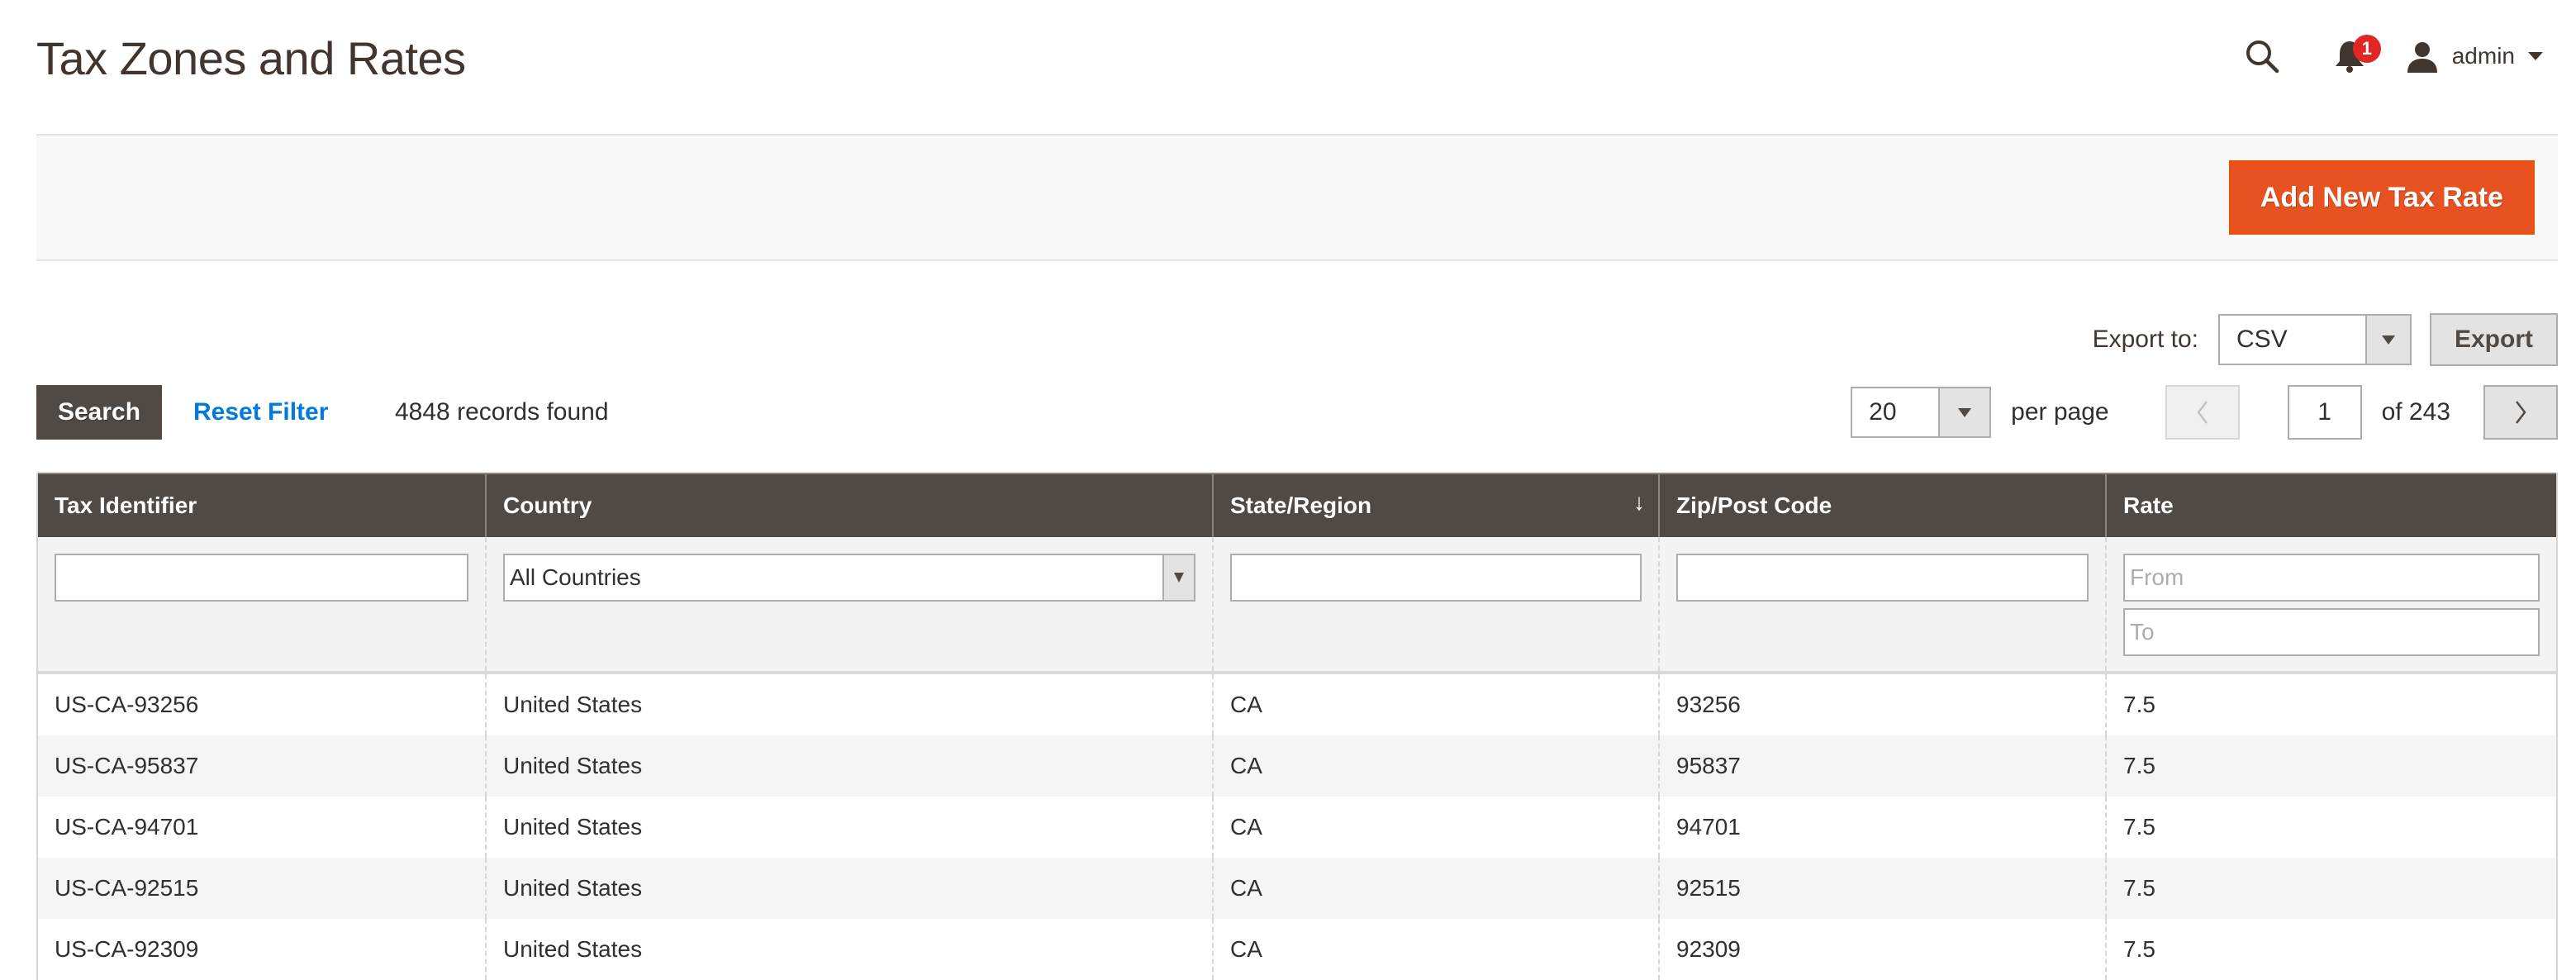 This screenshot has height=980, width=2576. Describe the element at coordinates (1882, 828) in the screenshot. I see `cell-zip: 94701` at that location.